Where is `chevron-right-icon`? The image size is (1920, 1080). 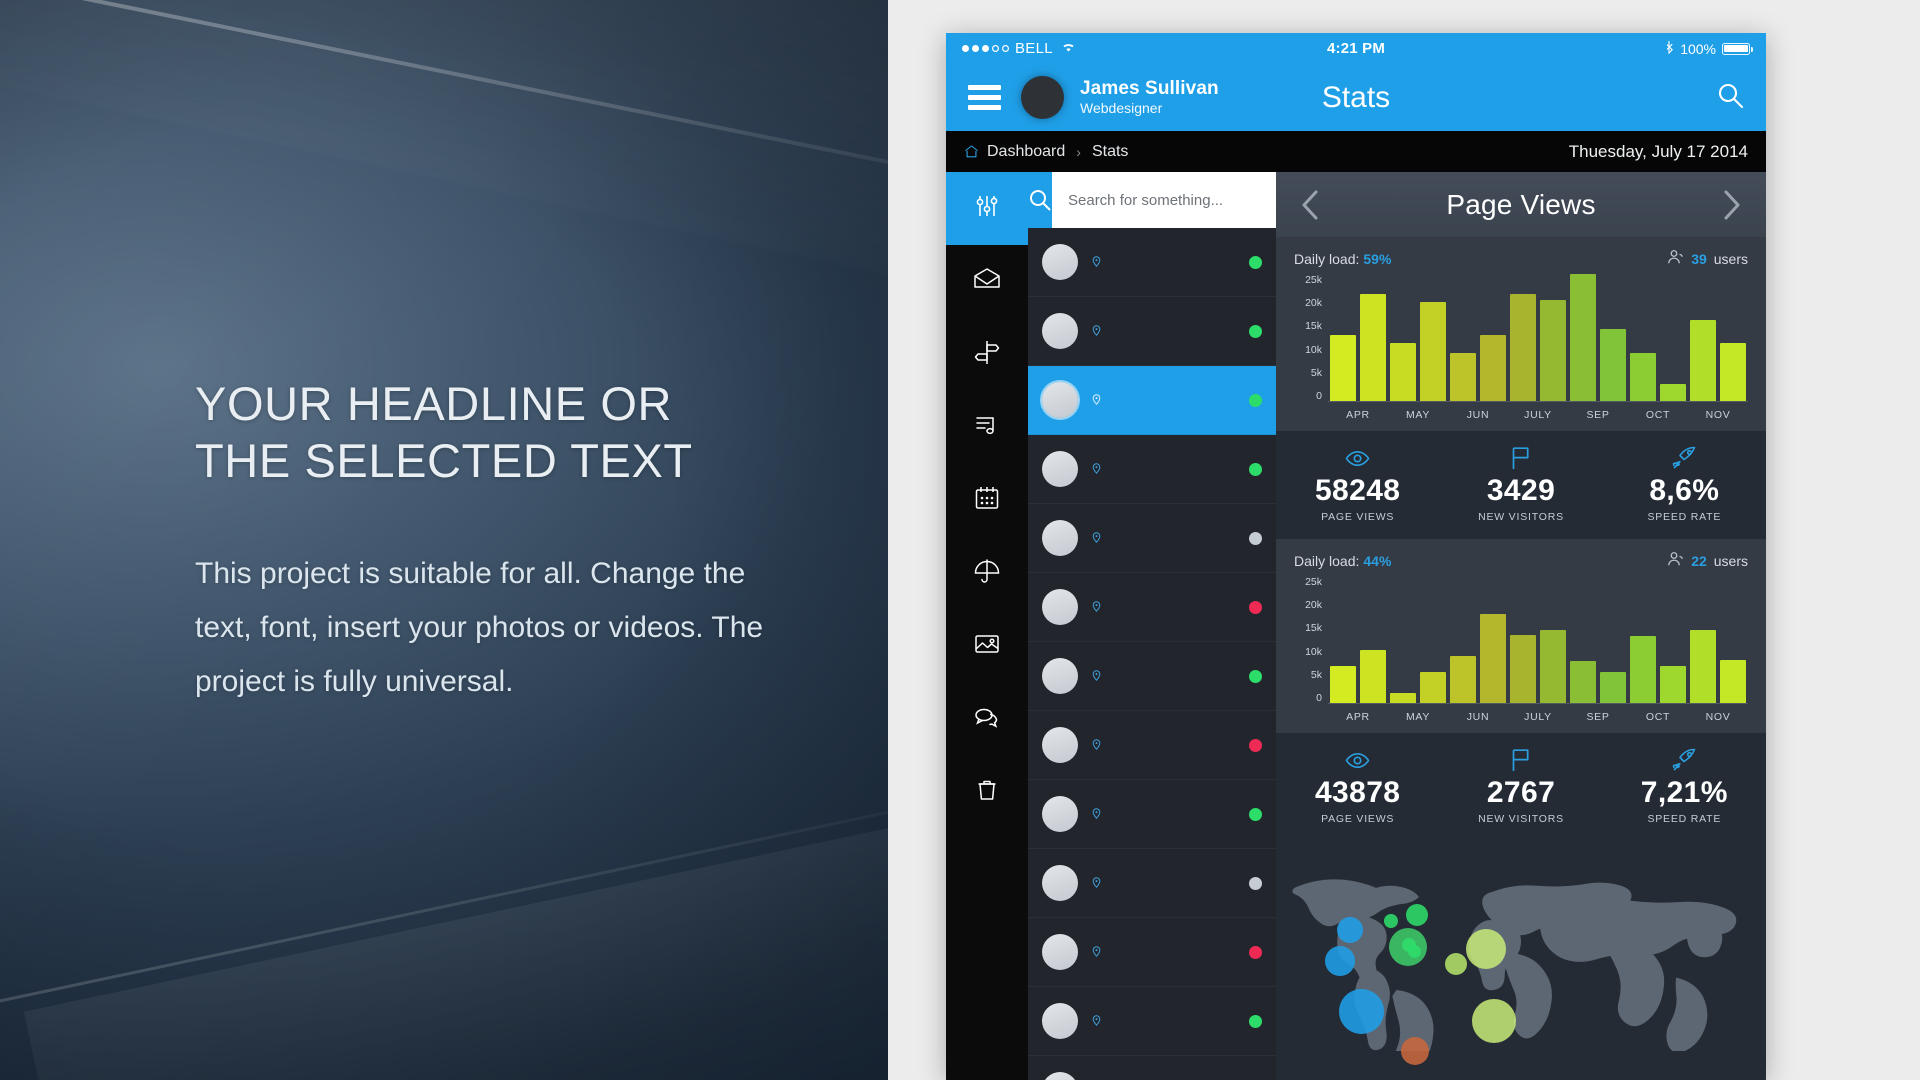 chevron-right-icon is located at coordinates (1731, 205).